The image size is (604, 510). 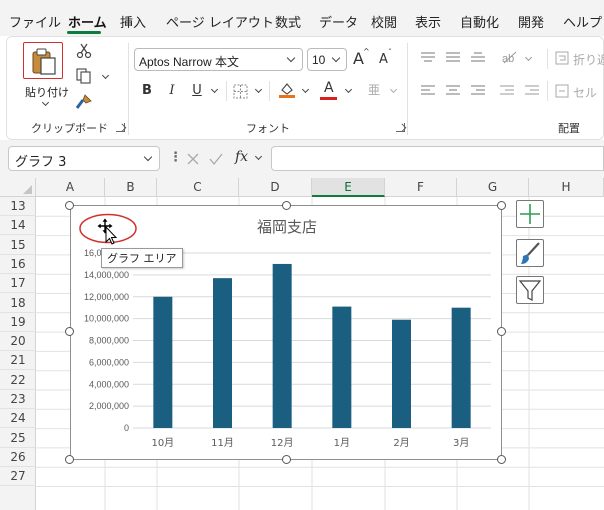 I want to click on wrap-text-icon, so click(x=562, y=58).